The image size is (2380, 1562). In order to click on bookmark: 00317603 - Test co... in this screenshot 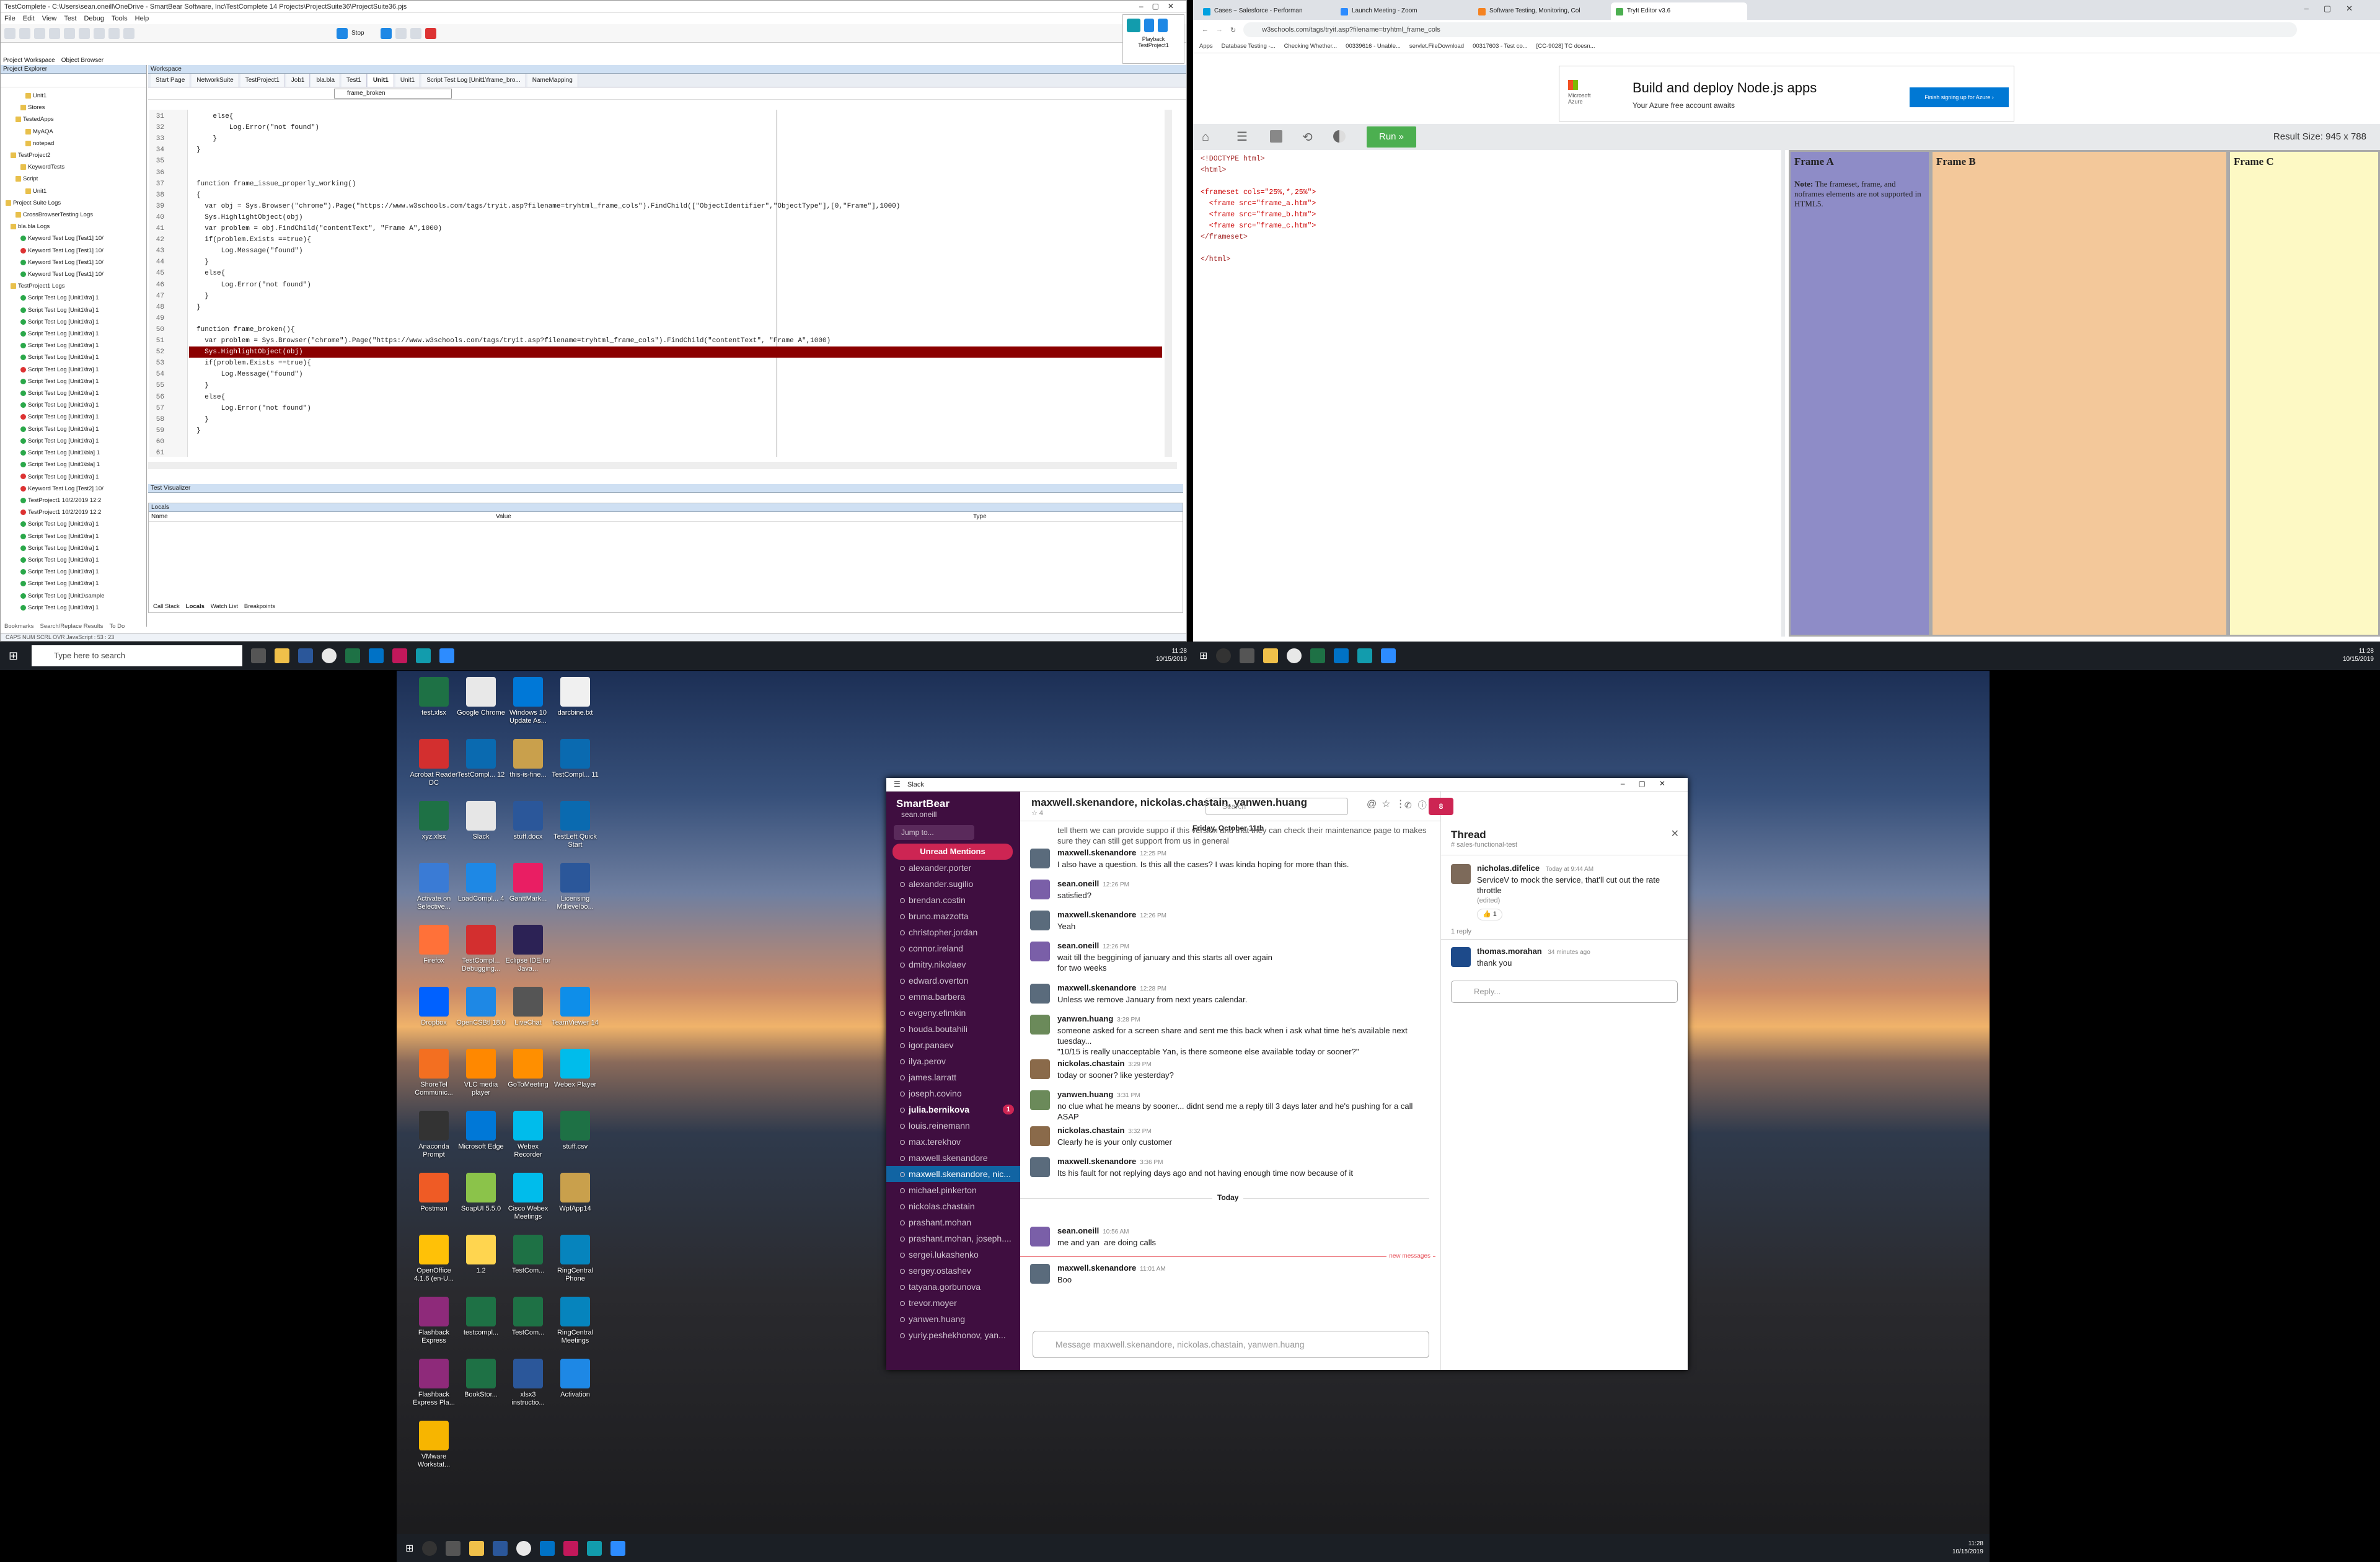, I will do `click(1500, 46)`.